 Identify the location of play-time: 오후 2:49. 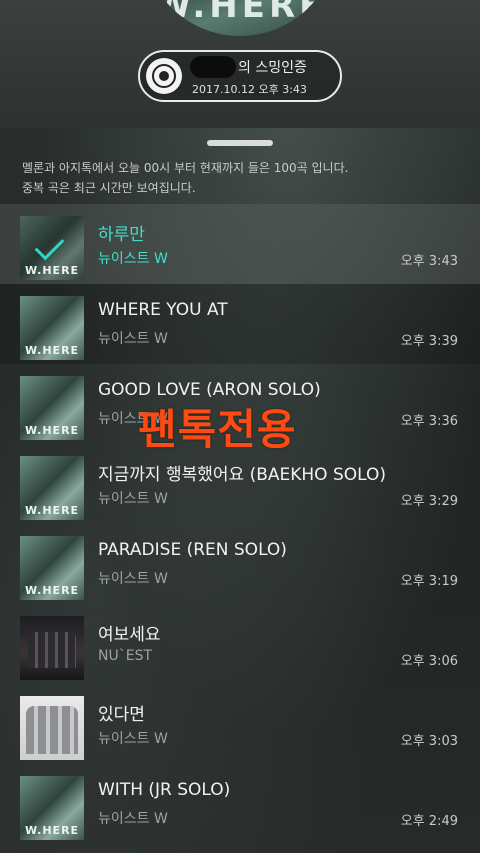
(429, 821).